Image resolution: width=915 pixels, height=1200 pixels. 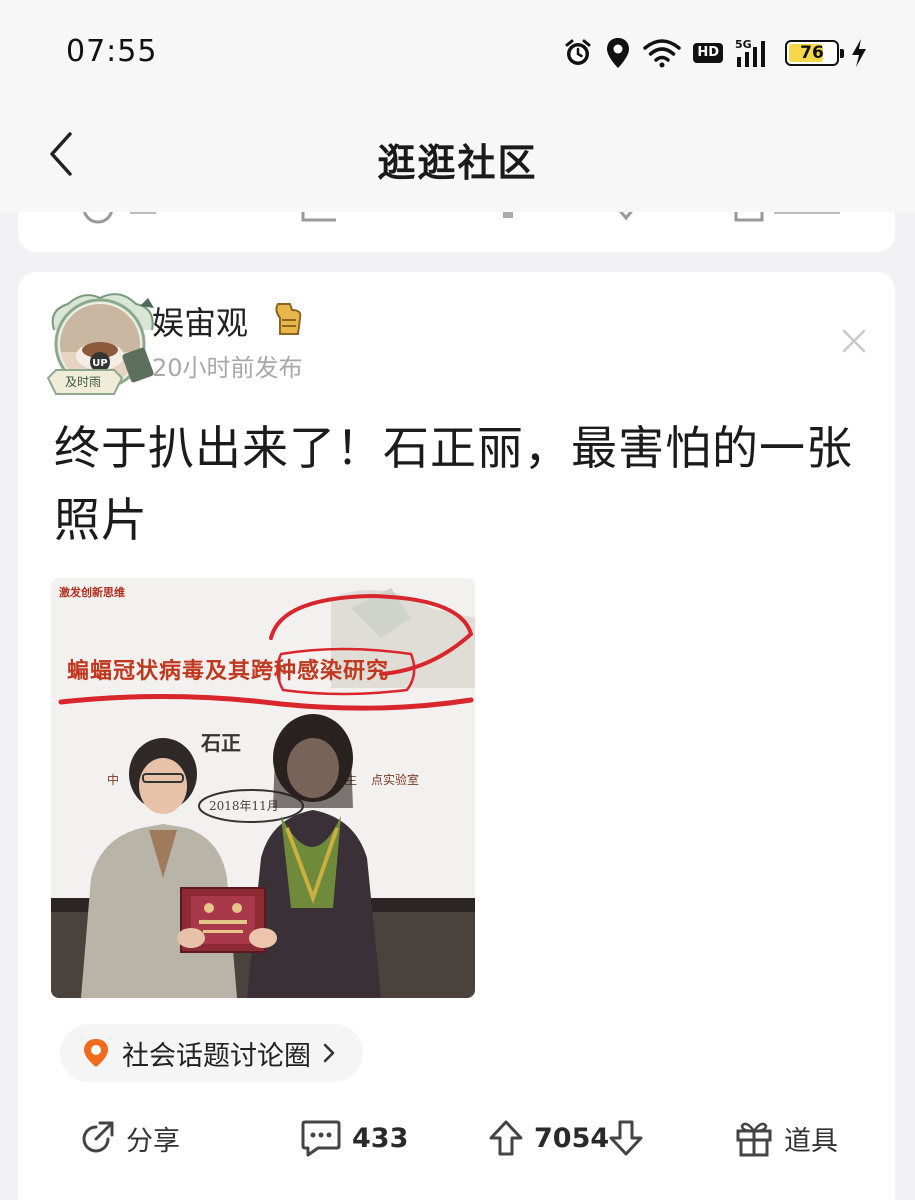 I want to click on svg-text: 5G, so click(x=743, y=44).